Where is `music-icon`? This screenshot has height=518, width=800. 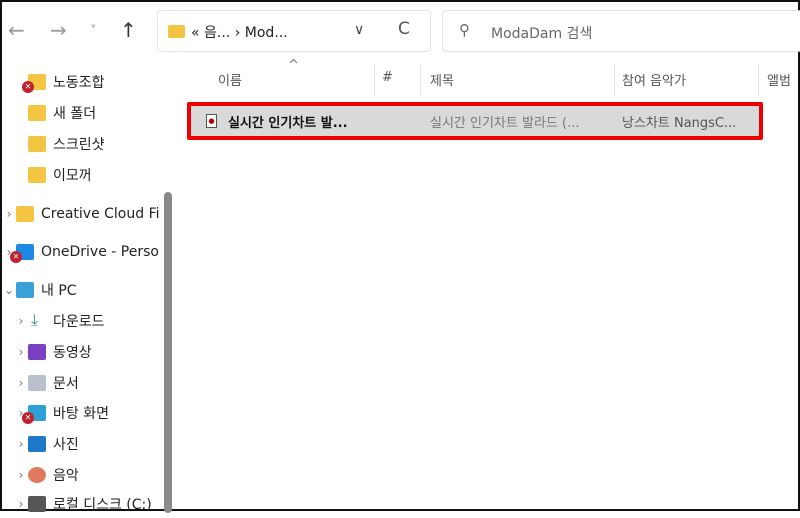
music-icon is located at coordinates (37, 475).